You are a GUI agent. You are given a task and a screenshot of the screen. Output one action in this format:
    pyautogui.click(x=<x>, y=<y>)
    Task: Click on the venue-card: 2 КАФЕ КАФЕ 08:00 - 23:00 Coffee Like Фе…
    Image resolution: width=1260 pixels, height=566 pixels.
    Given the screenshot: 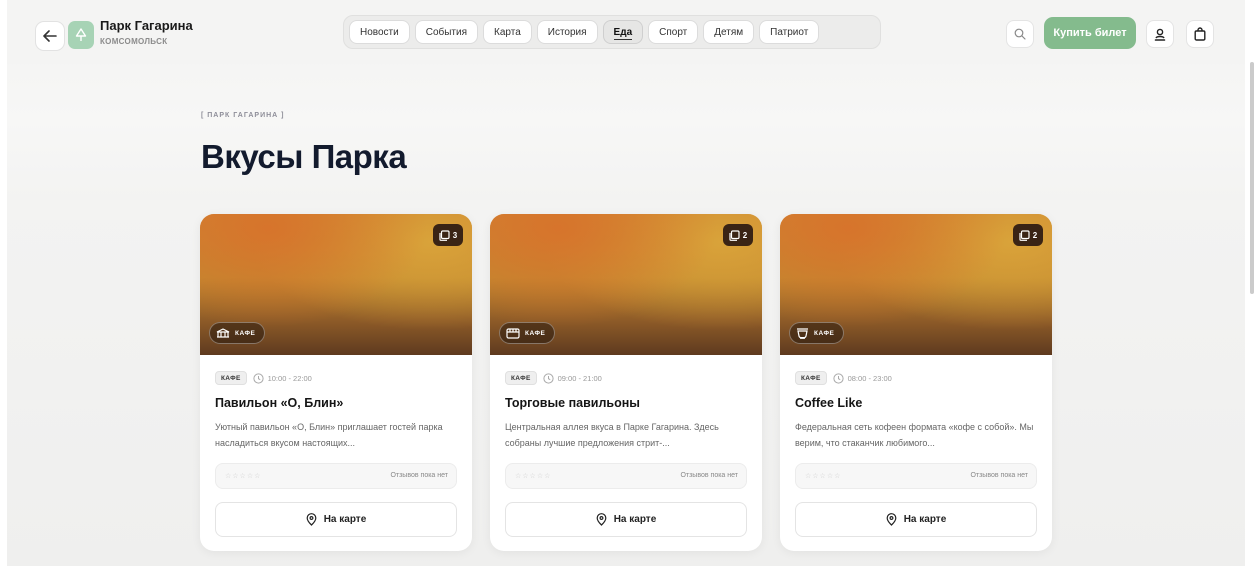 What is the action you would take?
    pyautogui.click(x=916, y=382)
    